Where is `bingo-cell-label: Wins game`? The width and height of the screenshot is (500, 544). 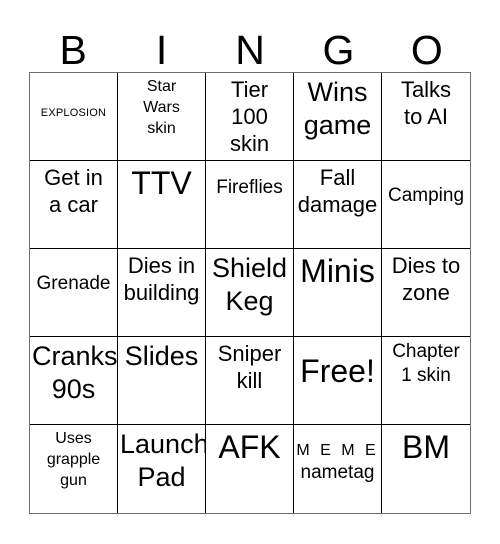 bingo-cell-label: Wins game is located at coordinates (337, 108).